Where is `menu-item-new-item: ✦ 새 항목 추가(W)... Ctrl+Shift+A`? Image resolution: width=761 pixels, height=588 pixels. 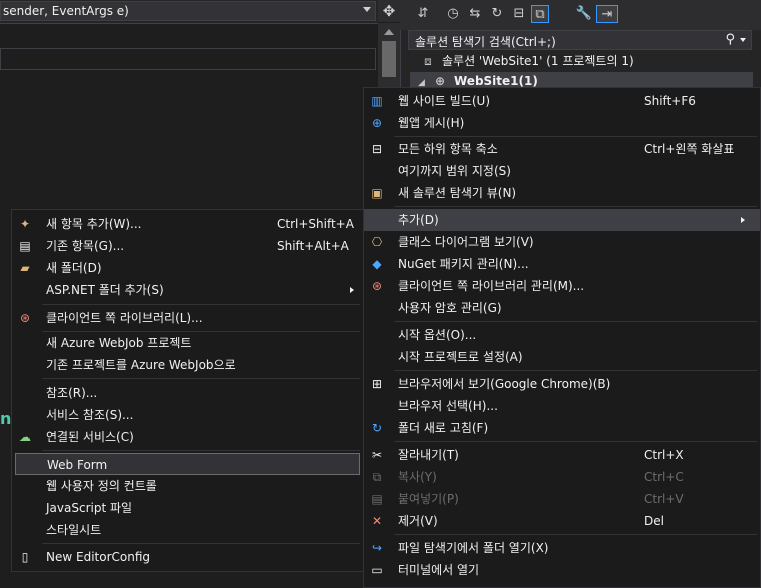 menu-item-new-item: ✦ 새 항목 추가(W)... Ctrl+Shift+A is located at coordinates (187, 224).